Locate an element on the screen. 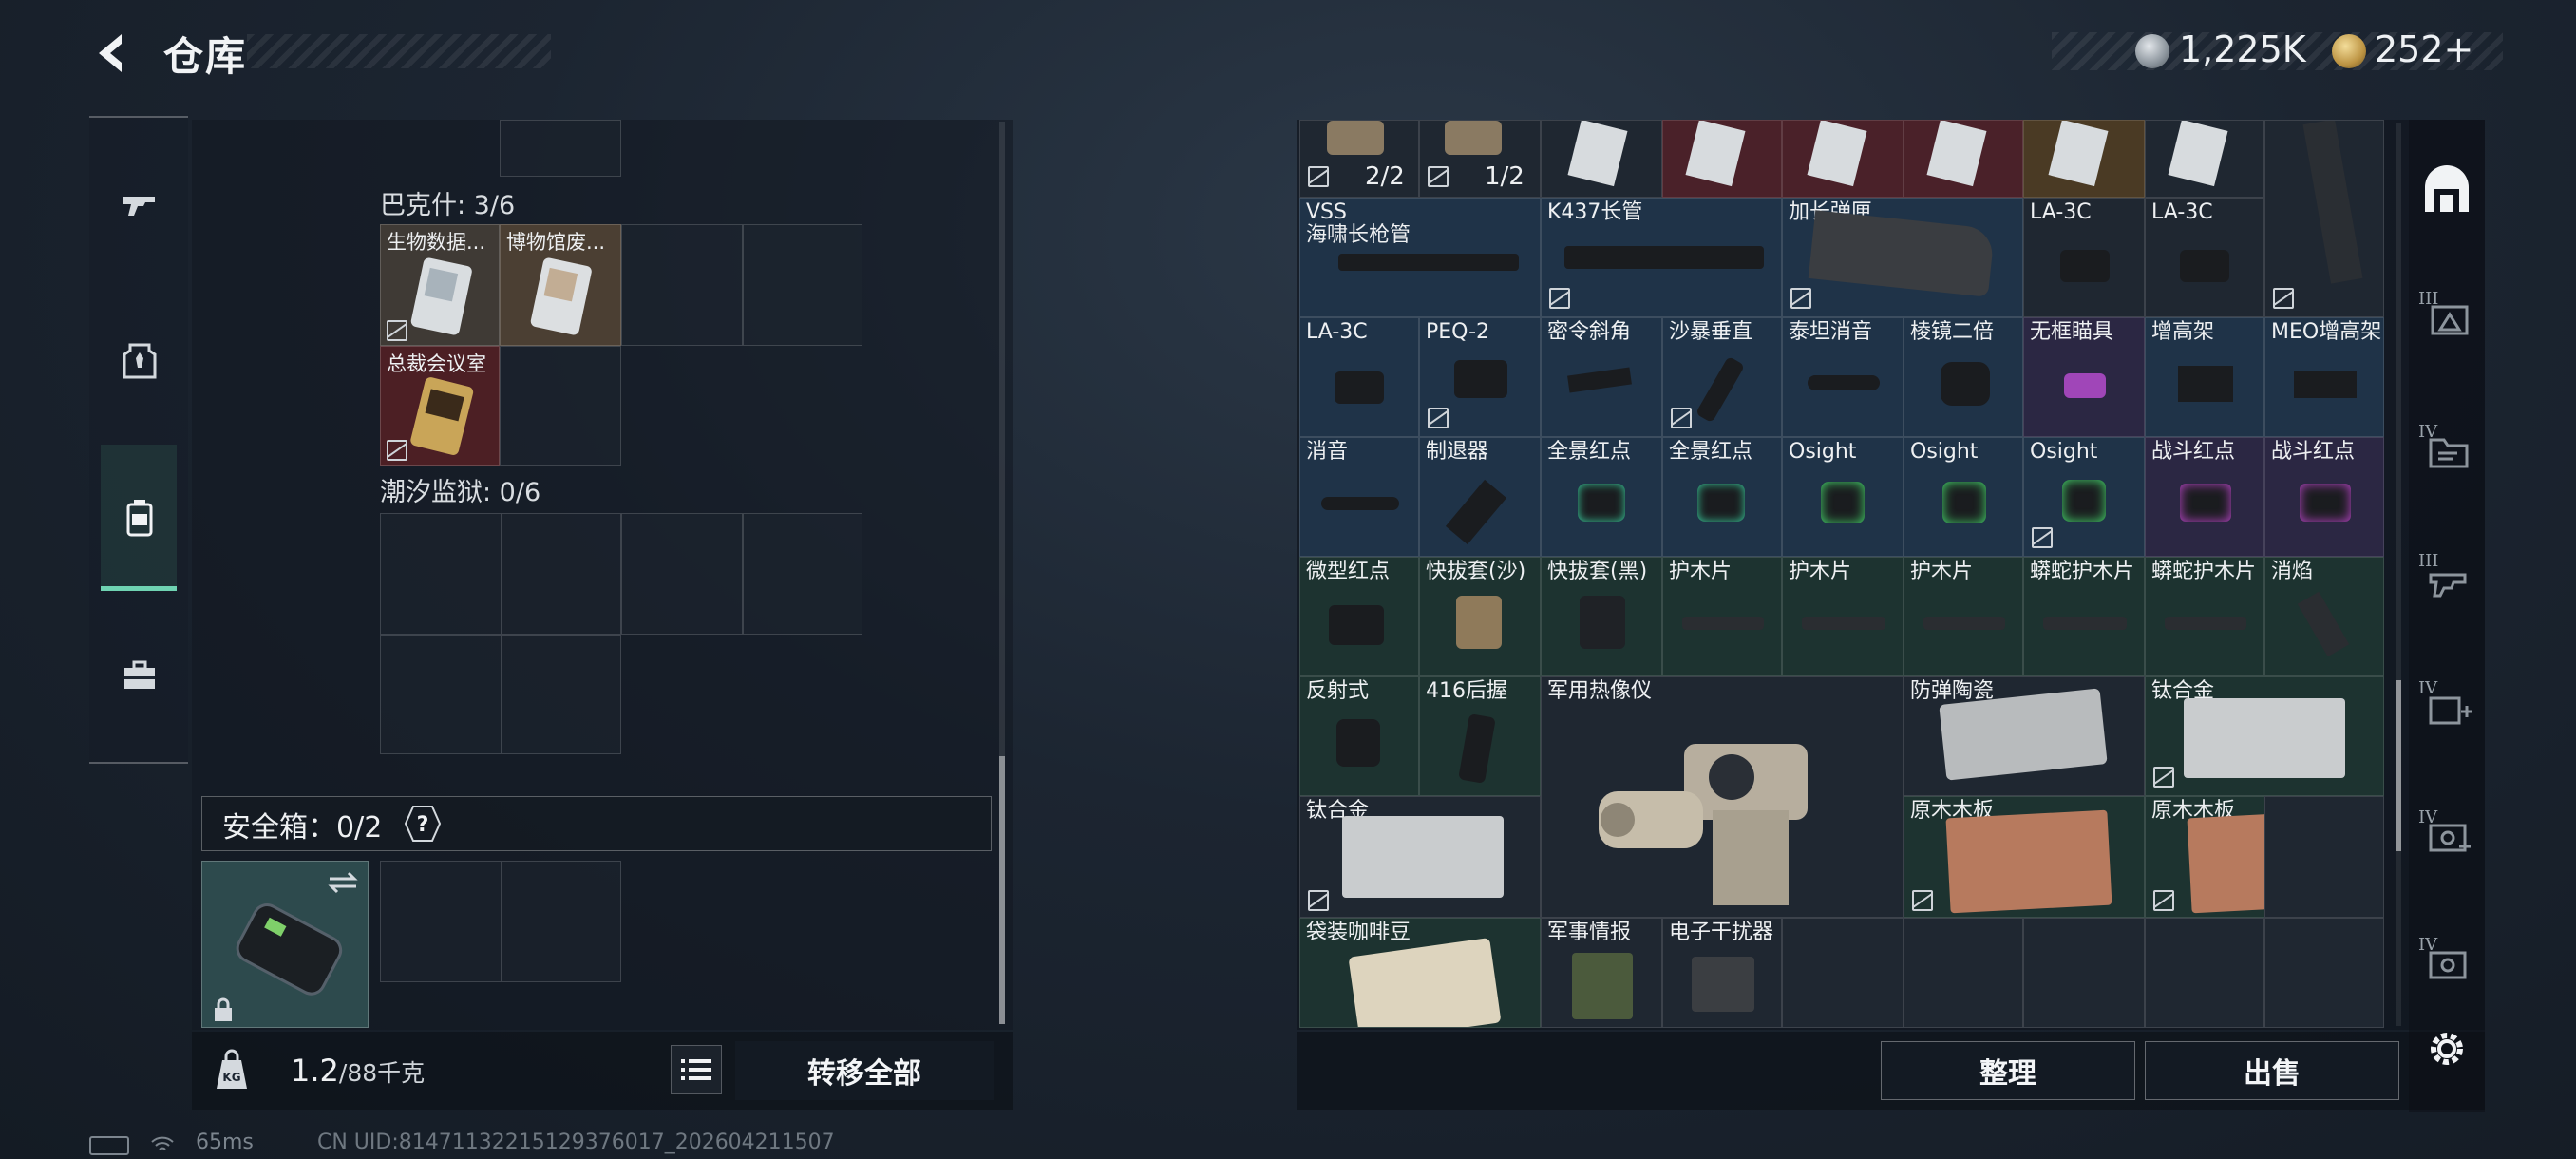 This screenshot has height=1159, width=2576. inventory-cell: 军事情报 is located at coordinates (1601, 973).